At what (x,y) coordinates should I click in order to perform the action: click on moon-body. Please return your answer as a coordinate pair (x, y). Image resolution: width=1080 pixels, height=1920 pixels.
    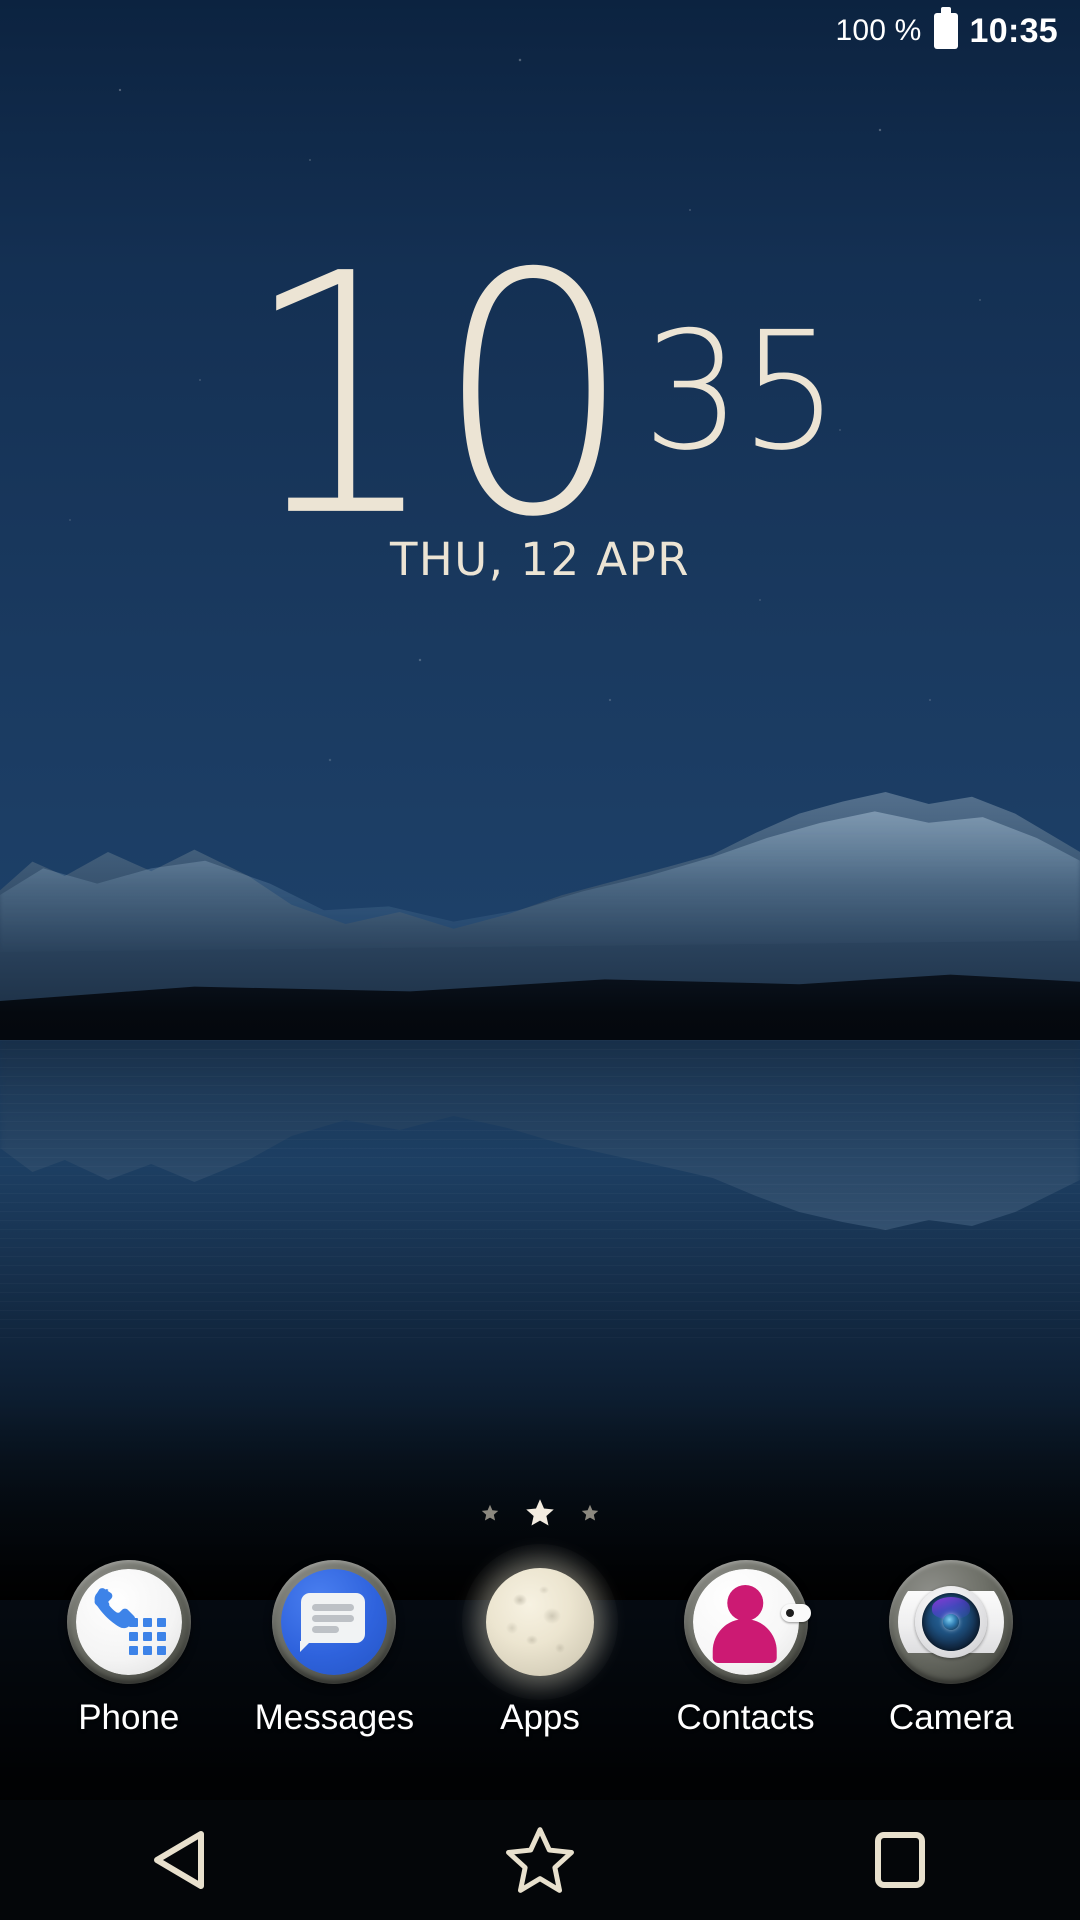
    Looking at the image, I should click on (539, 1622).